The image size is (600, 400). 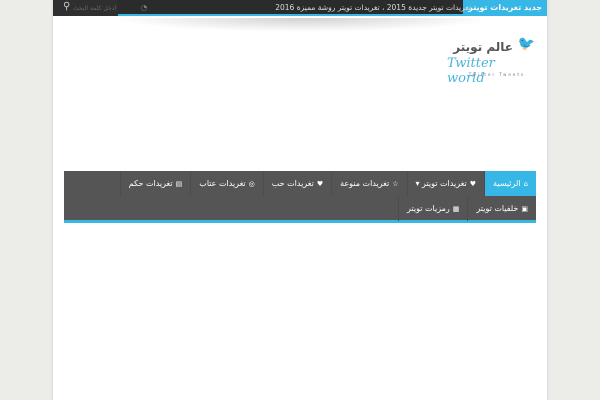 What do you see at coordinates (150, 183) in the screenshot?
I see `nav-item-label: تغريدات حكم` at bounding box center [150, 183].